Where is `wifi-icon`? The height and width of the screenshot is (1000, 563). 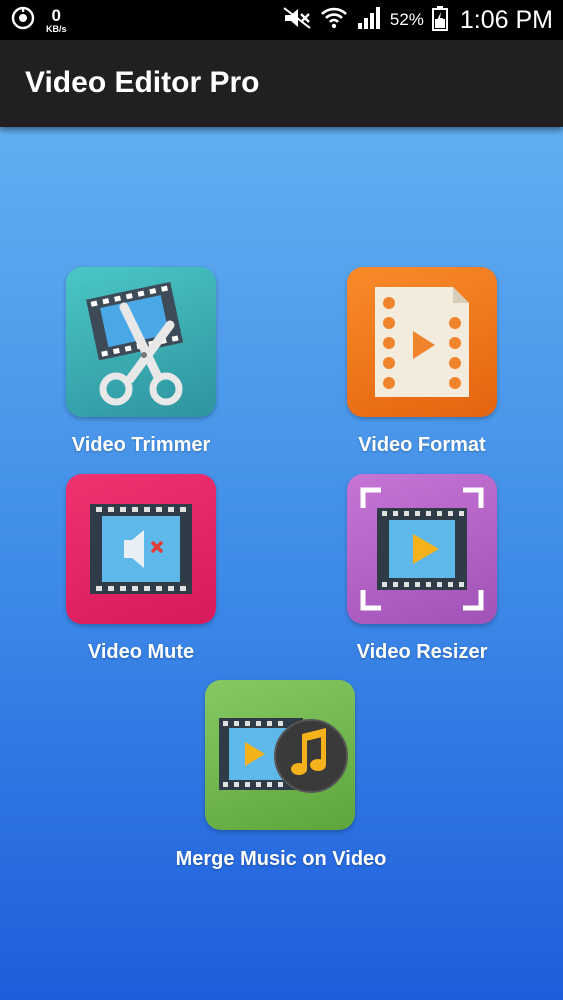 wifi-icon is located at coordinates (334, 20).